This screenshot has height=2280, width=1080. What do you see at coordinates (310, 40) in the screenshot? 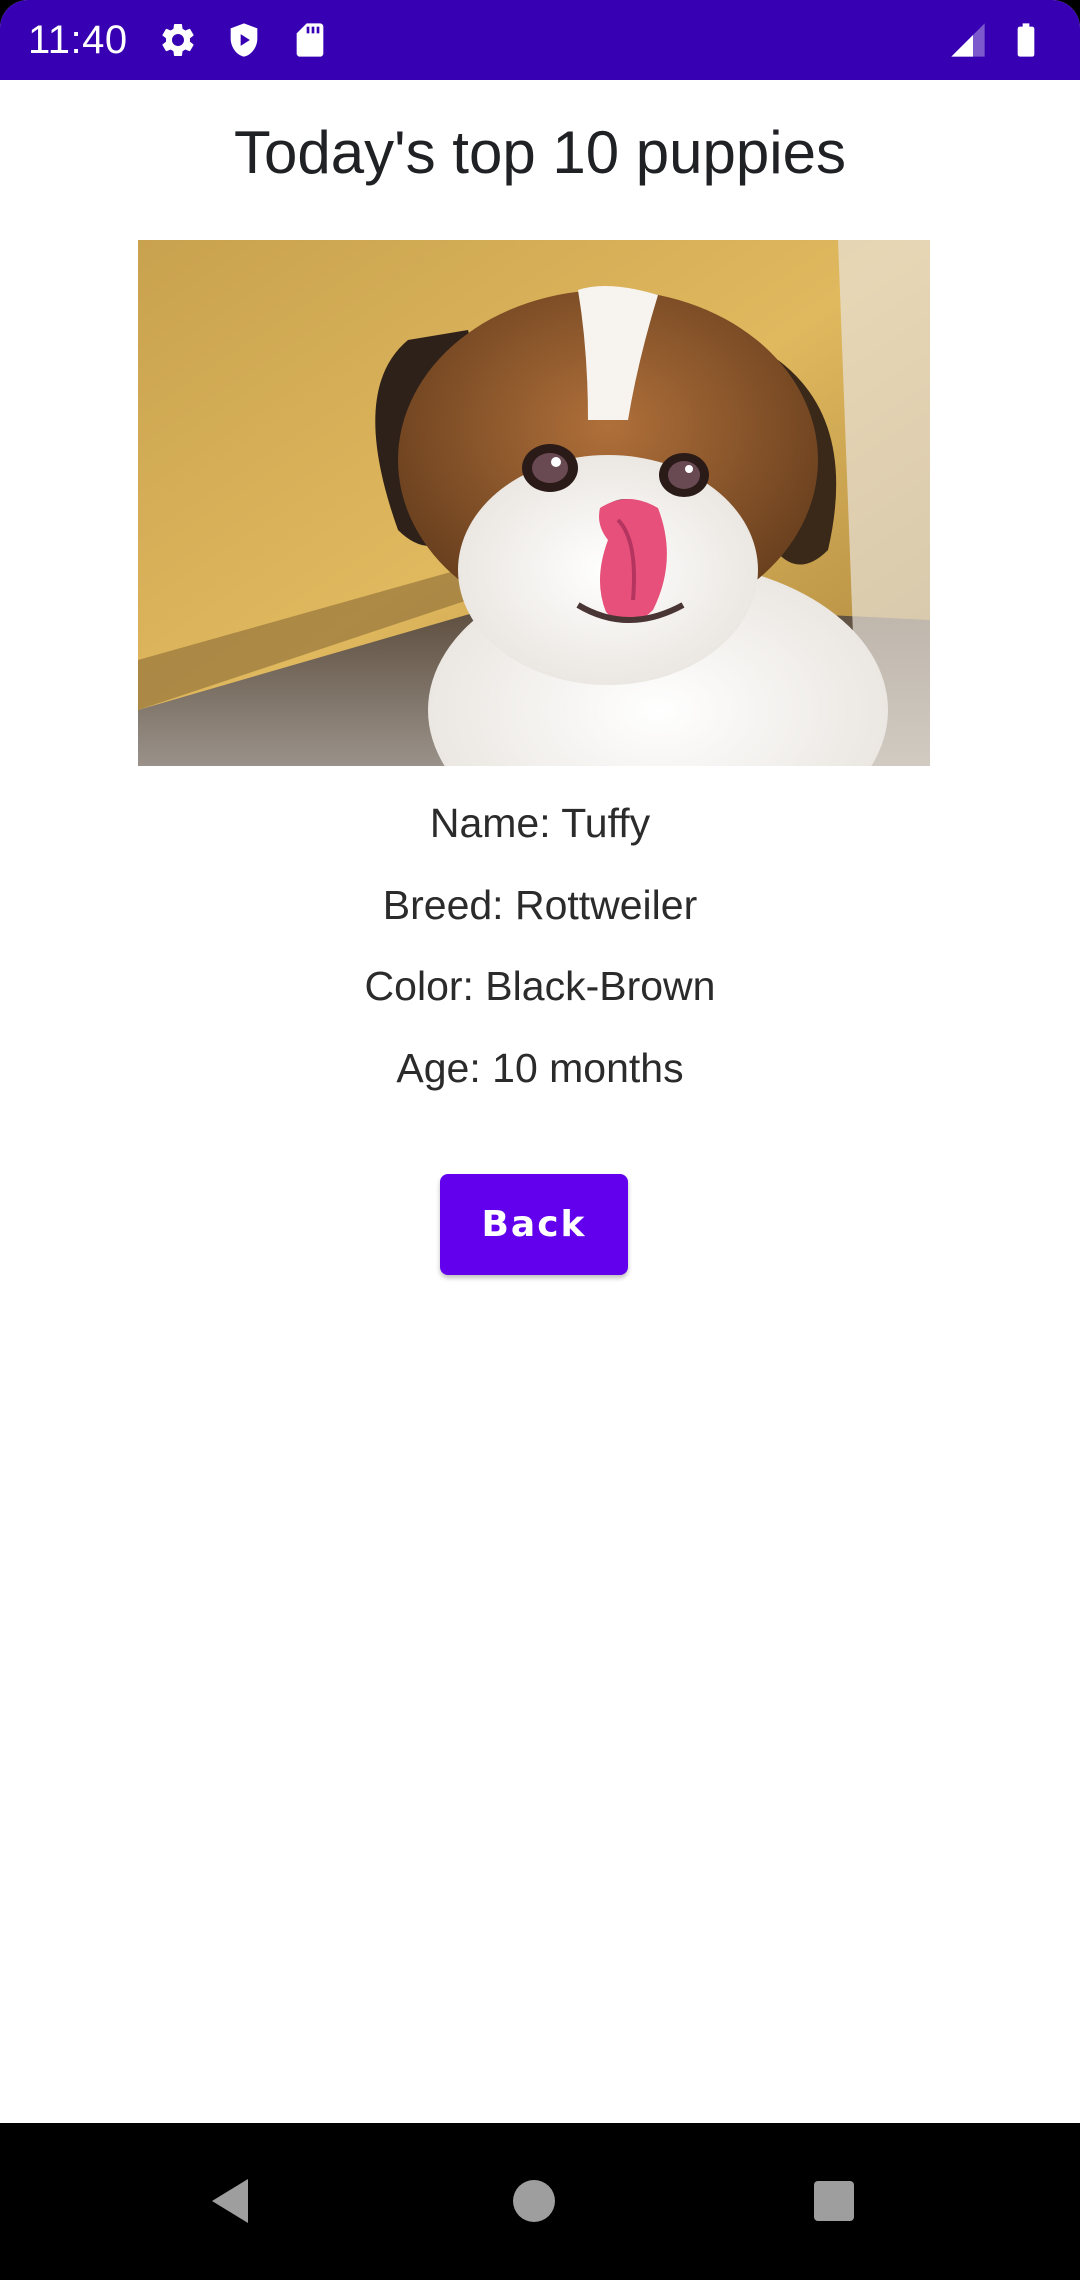
I see `sd-card-icon` at bounding box center [310, 40].